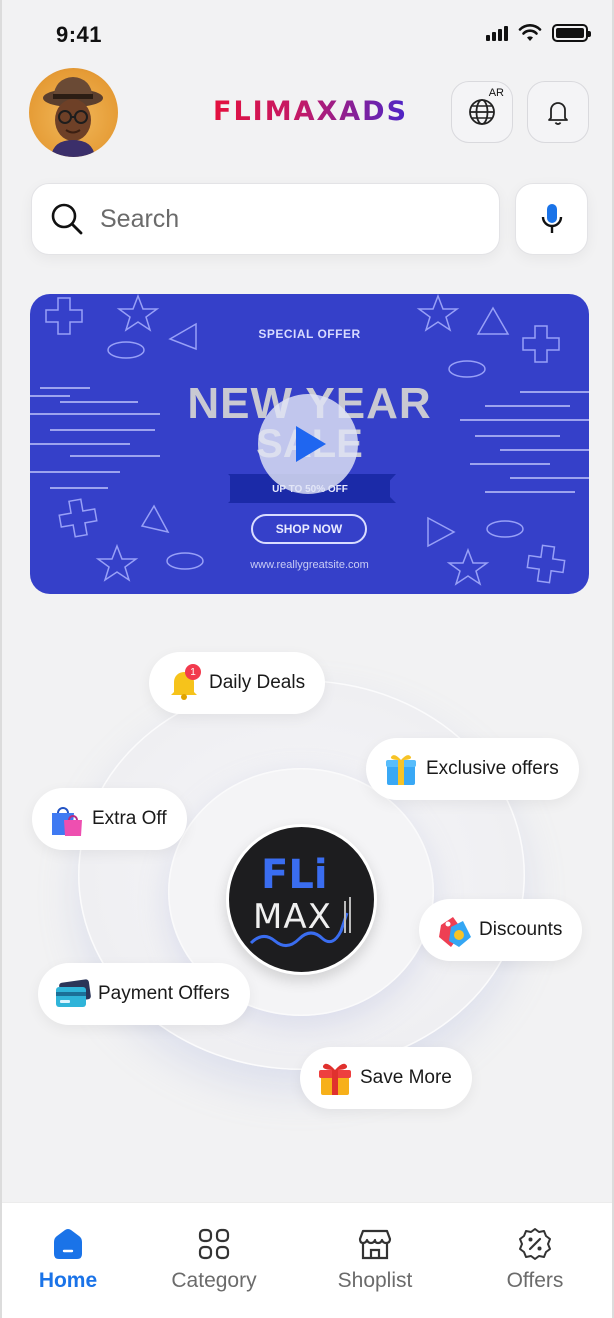 Image resolution: width=614 pixels, height=1318 pixels. I want to click on gift-box-icon, so click(401, 769).